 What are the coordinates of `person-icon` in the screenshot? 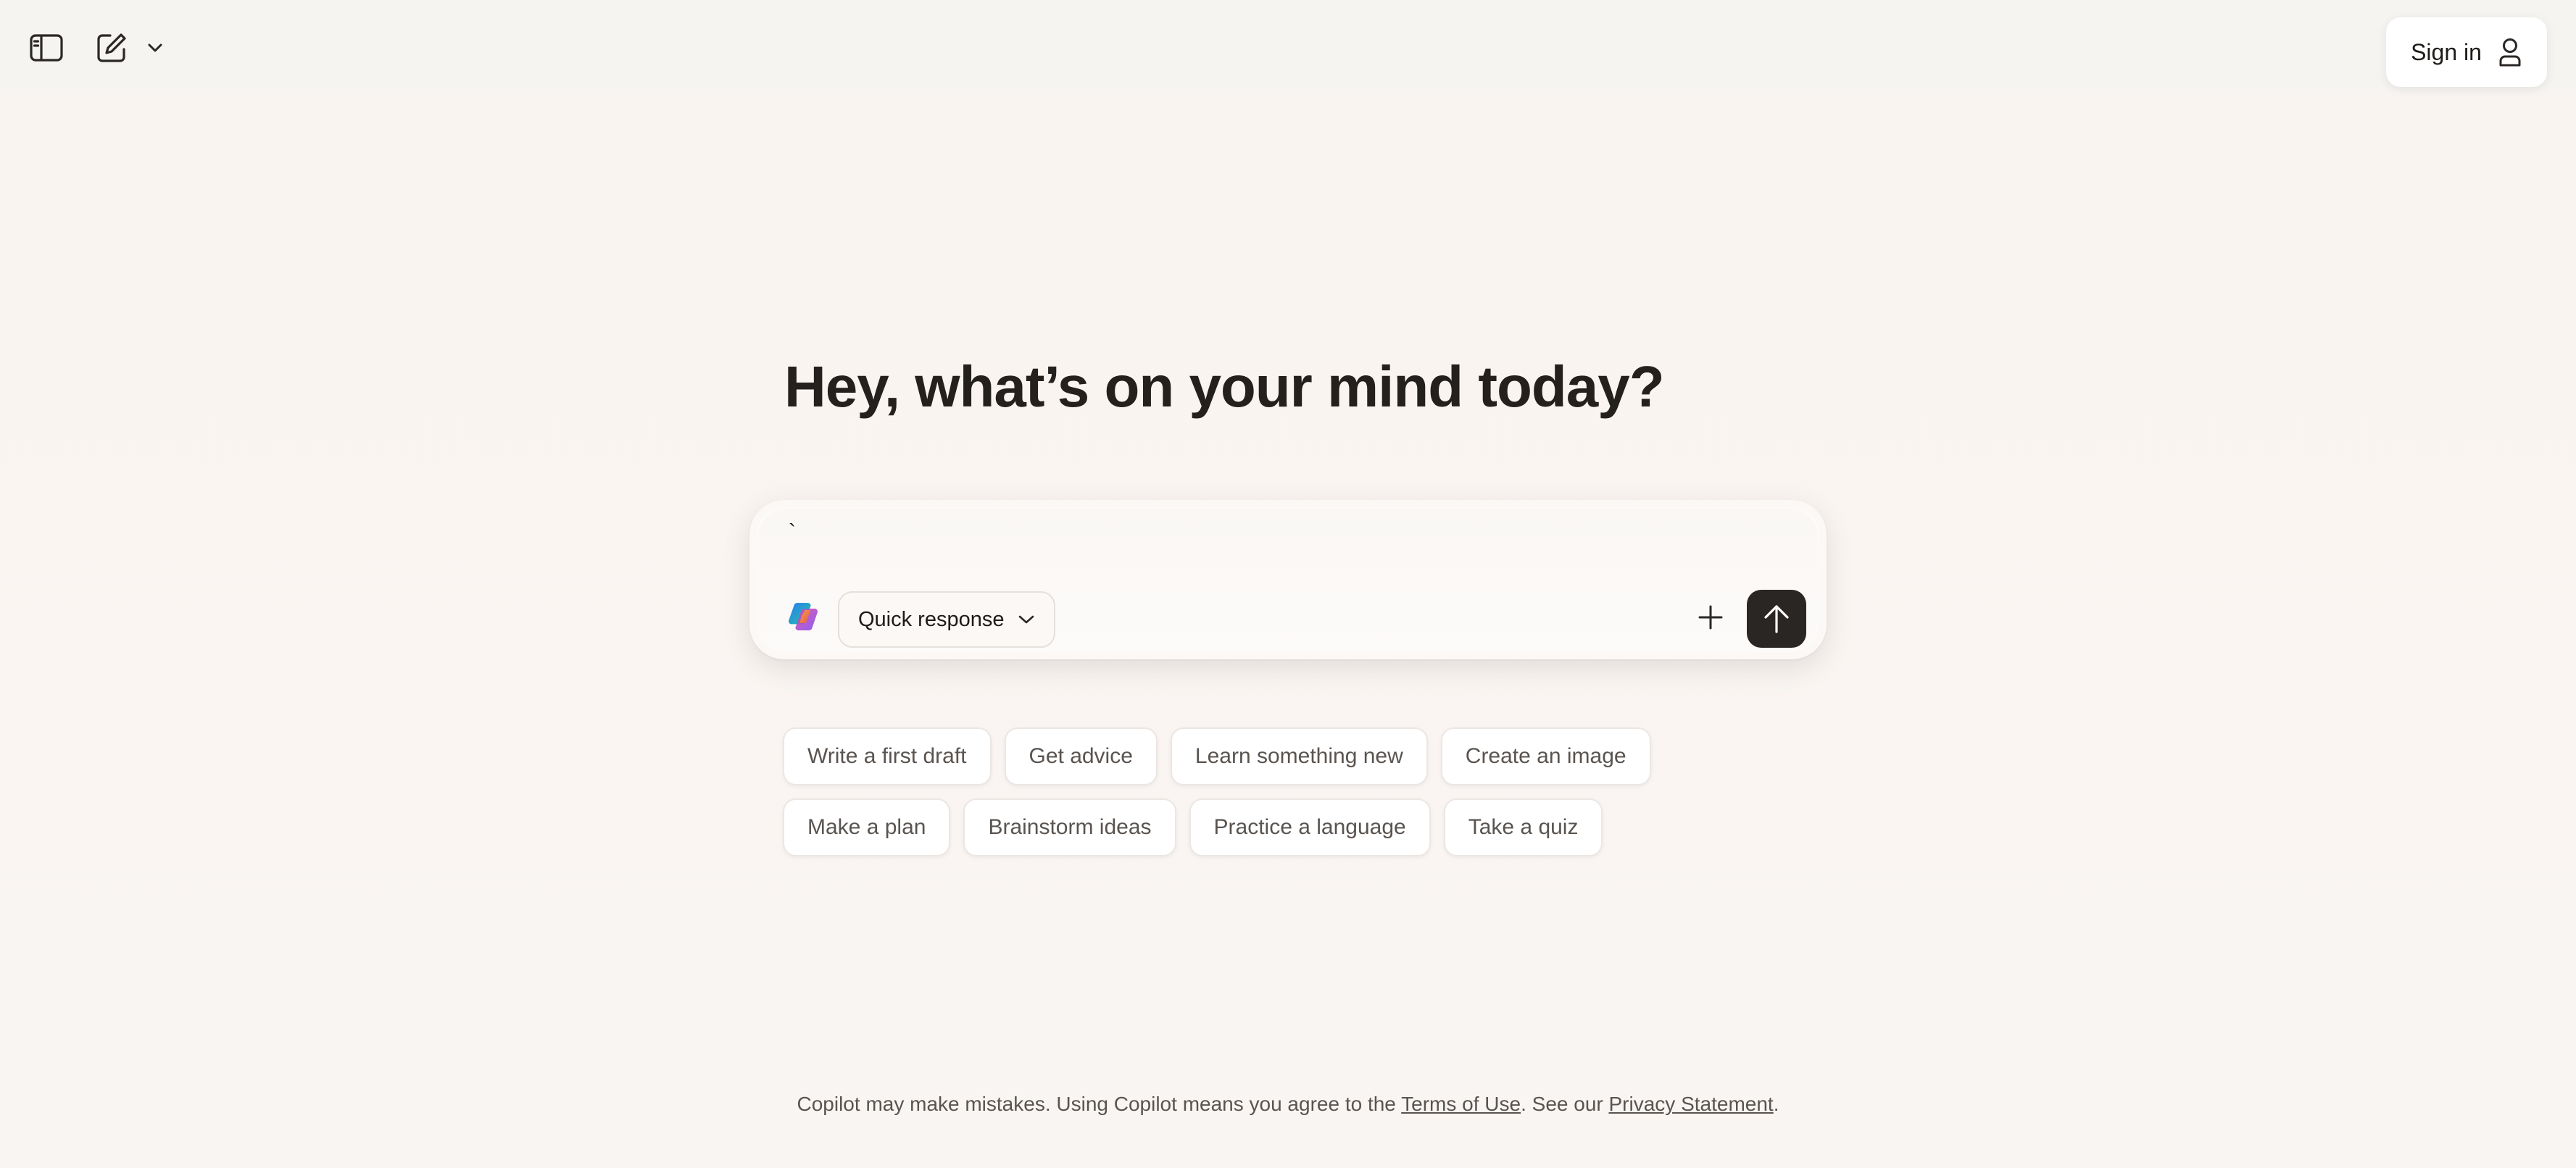 It's located at (2510, 52).